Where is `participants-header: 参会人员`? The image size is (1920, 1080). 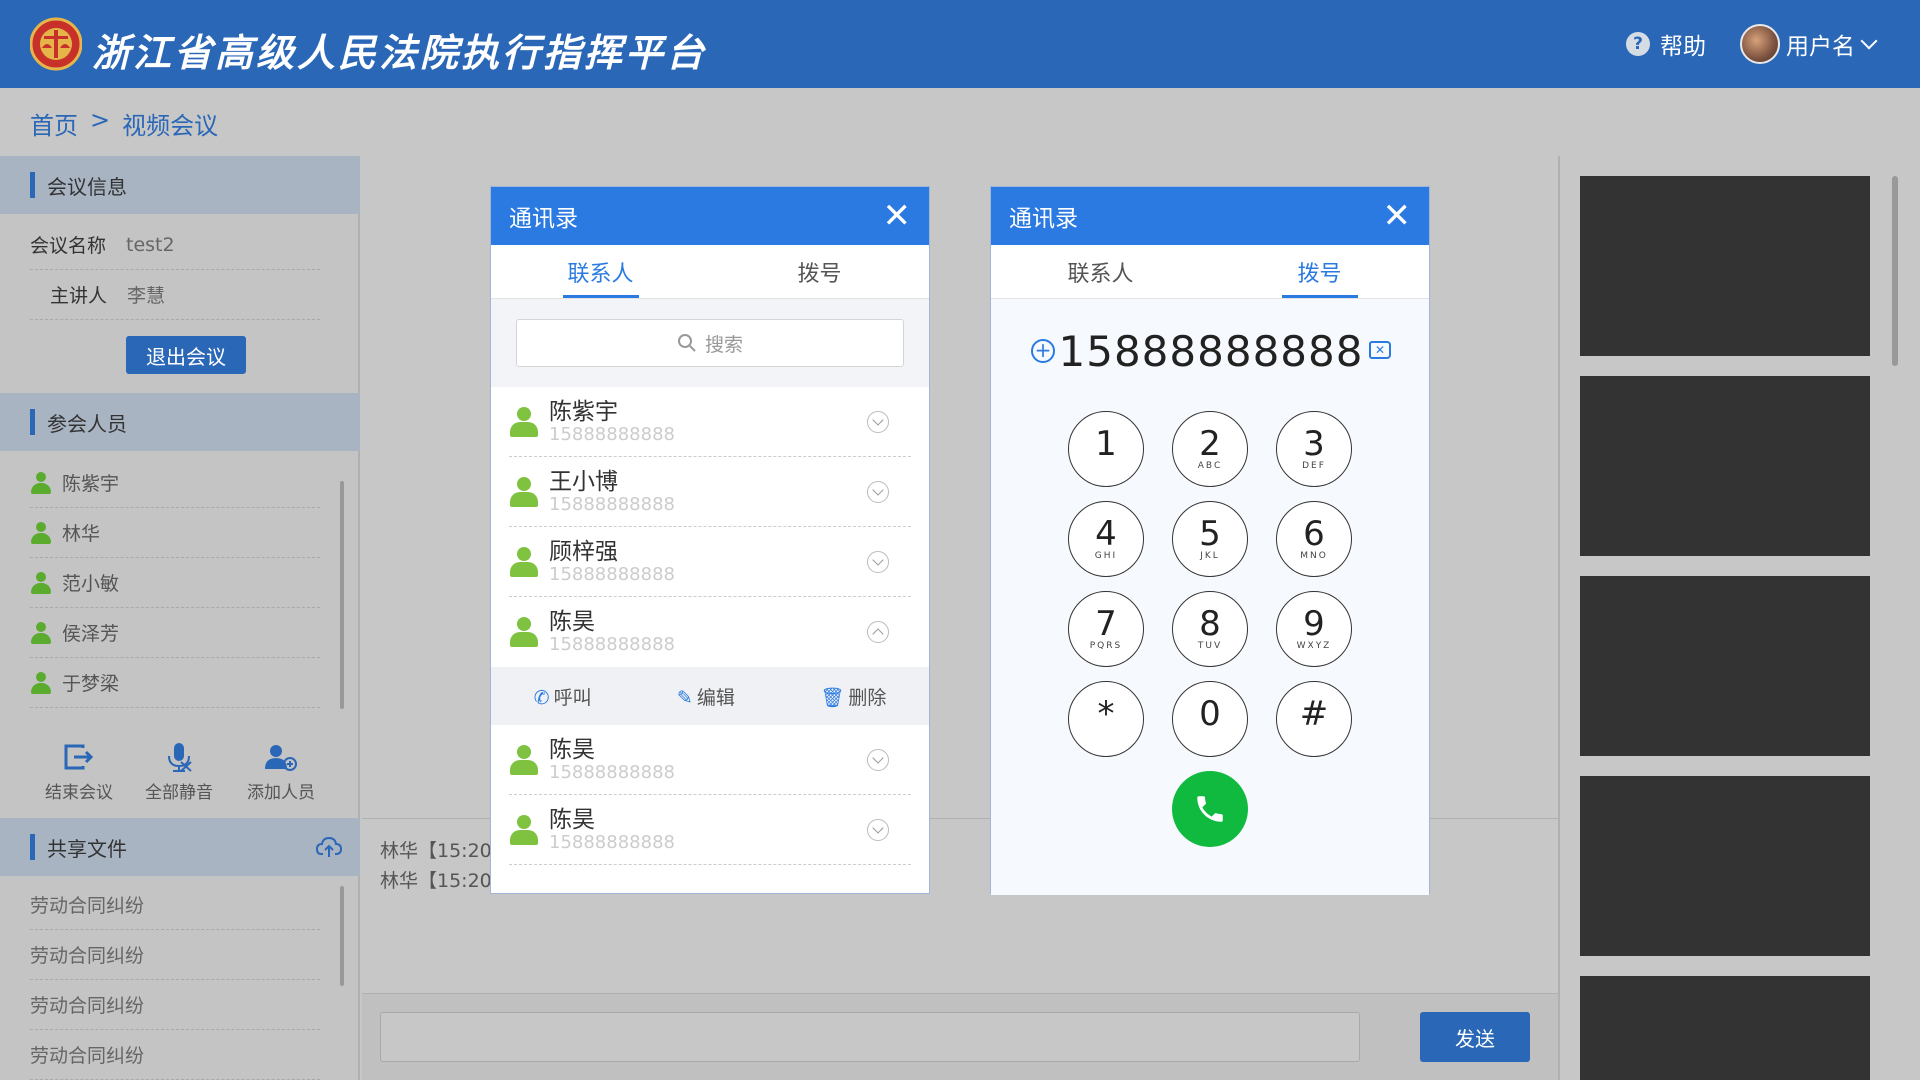 participants-header: 参会人员 is located at coordinates (180, 422).